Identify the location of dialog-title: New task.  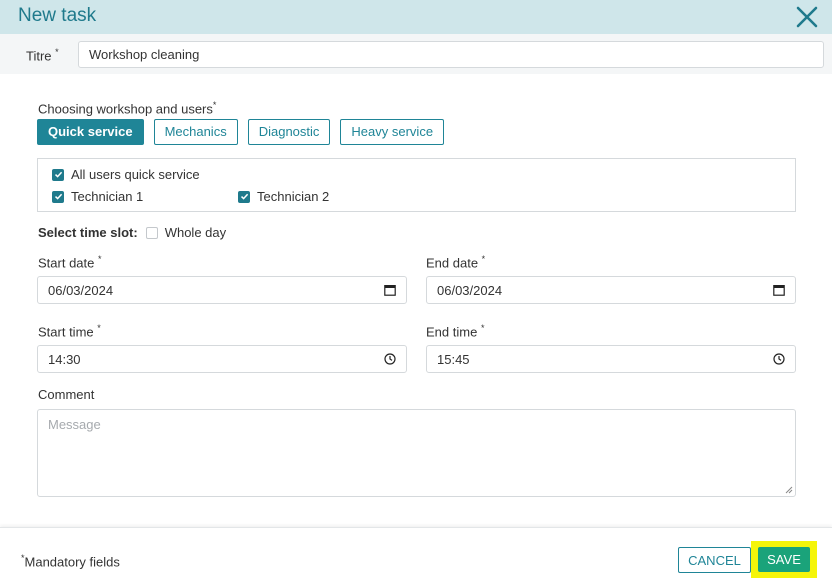
(57, 15).